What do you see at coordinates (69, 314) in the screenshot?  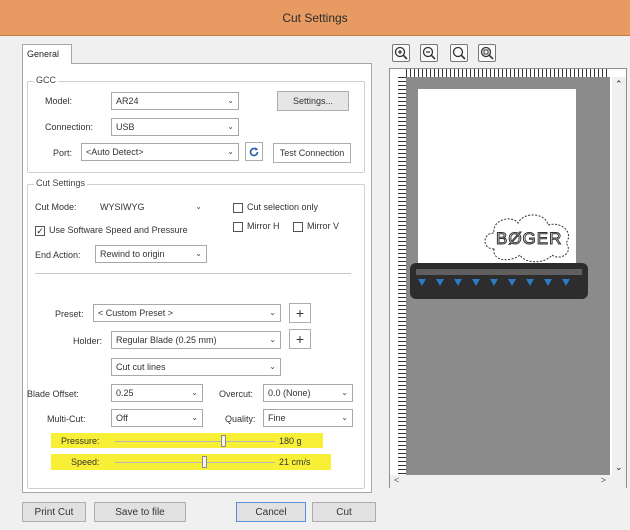 I see `preset-label: Preset:` at bounding box center [69, 314].